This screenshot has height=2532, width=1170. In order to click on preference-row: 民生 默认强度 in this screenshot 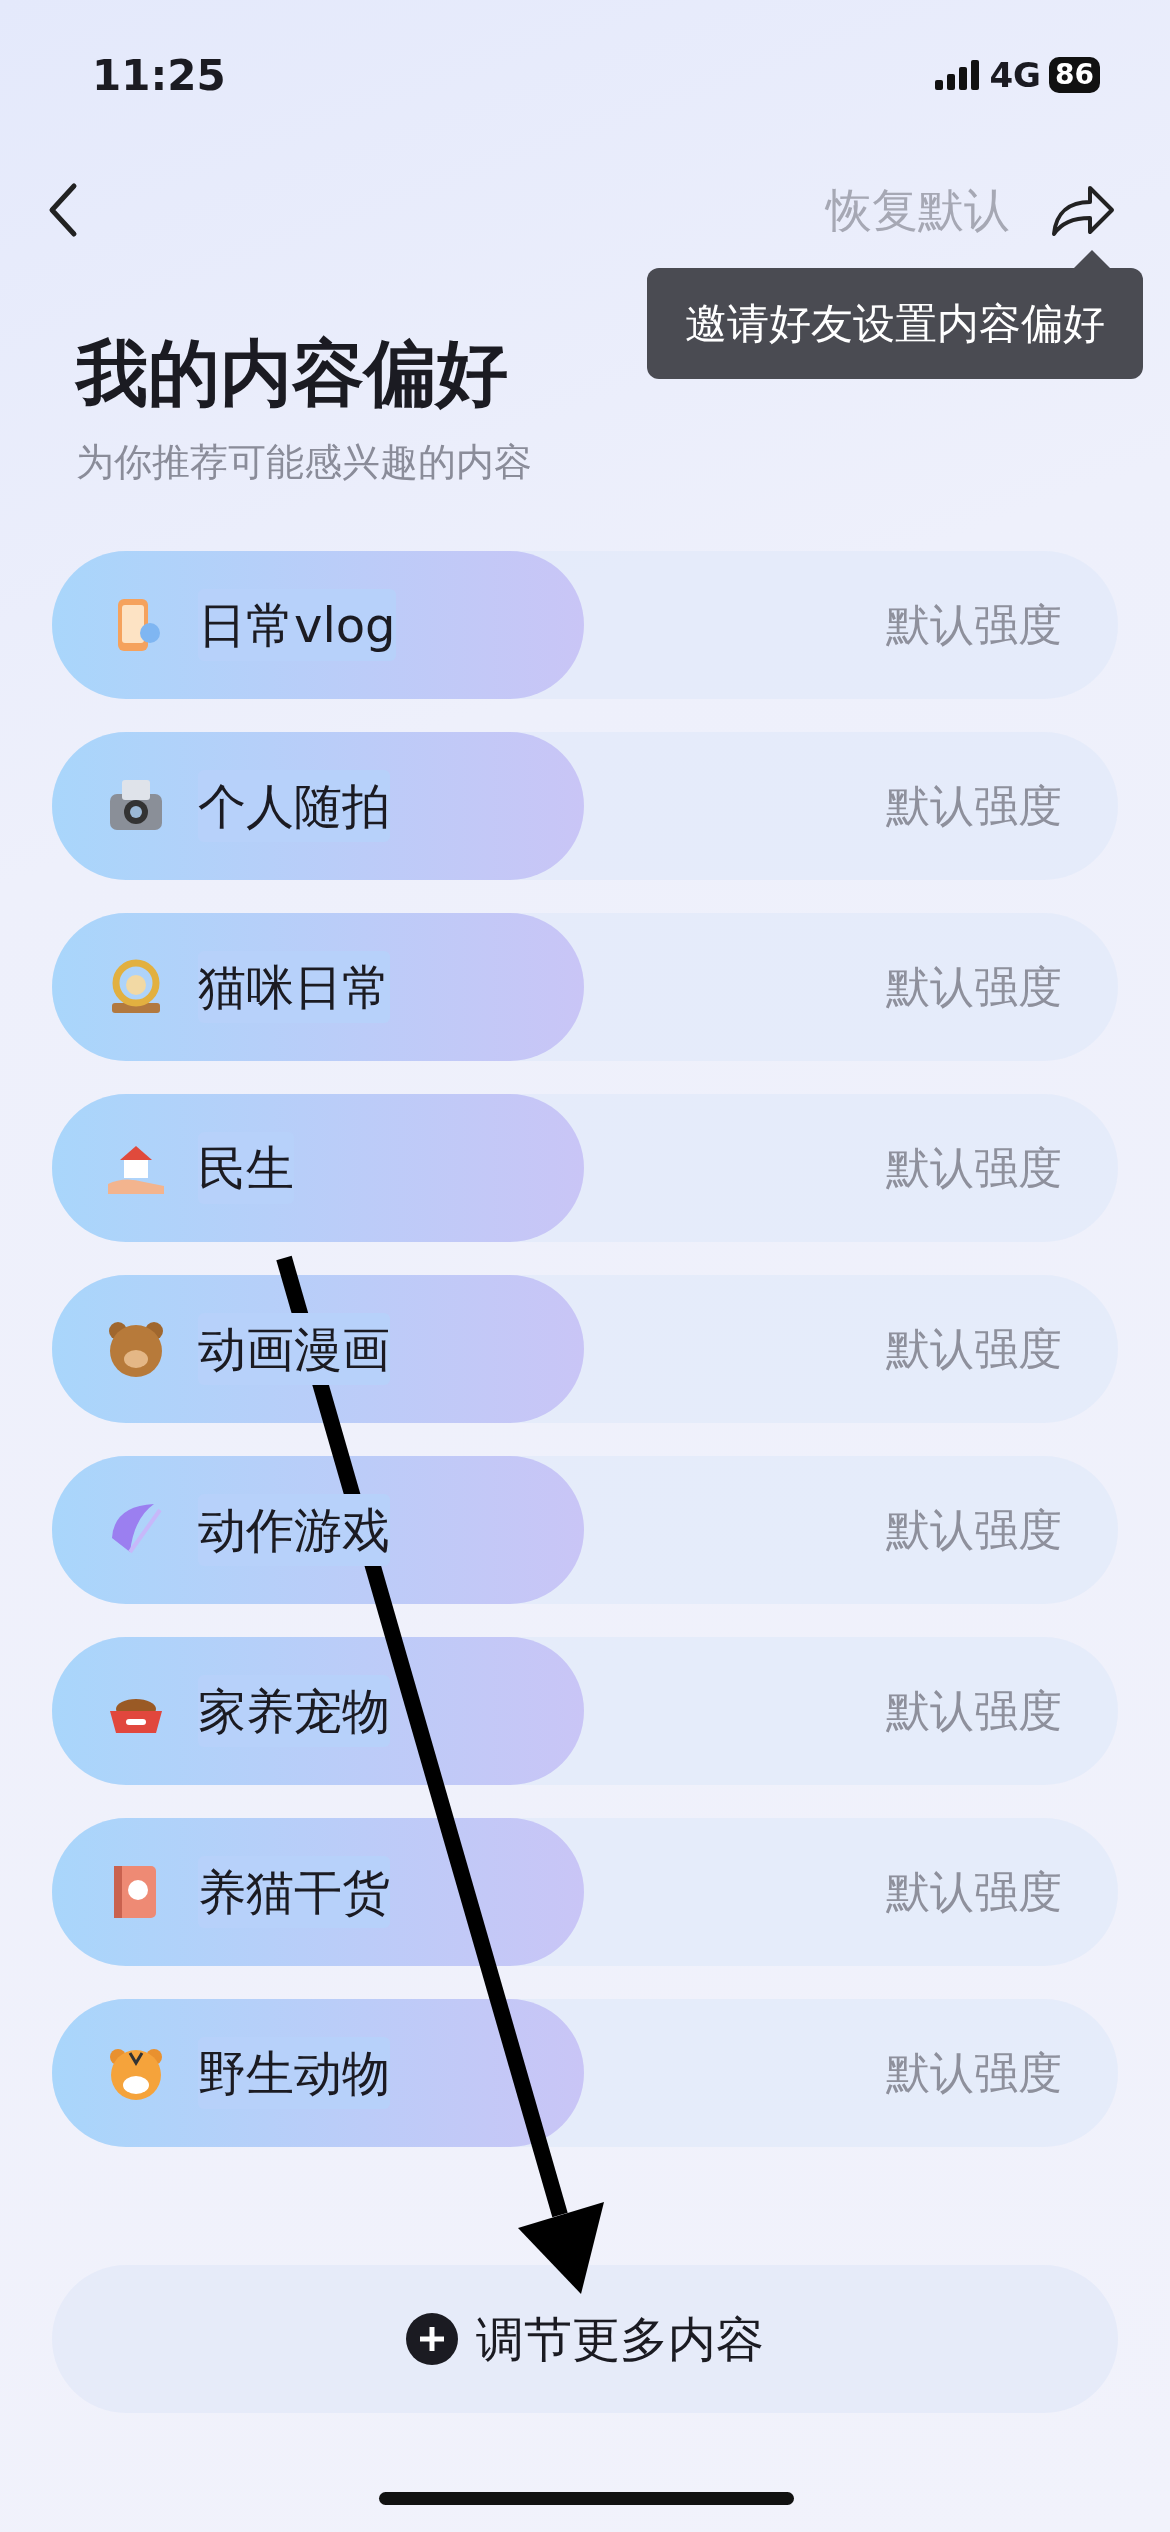, I will do `click(585, 1168)`.